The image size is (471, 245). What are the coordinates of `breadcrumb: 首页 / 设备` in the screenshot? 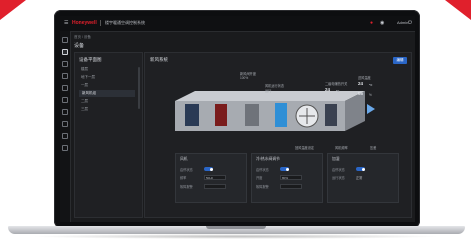 It's located at (82, 37).